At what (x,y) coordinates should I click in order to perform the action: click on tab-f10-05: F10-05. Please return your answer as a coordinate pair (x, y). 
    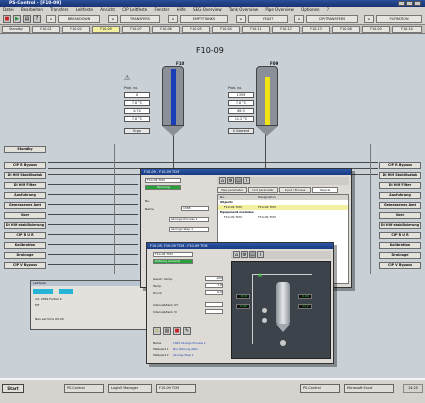
    Looking at the image, I should click on (196, 29).